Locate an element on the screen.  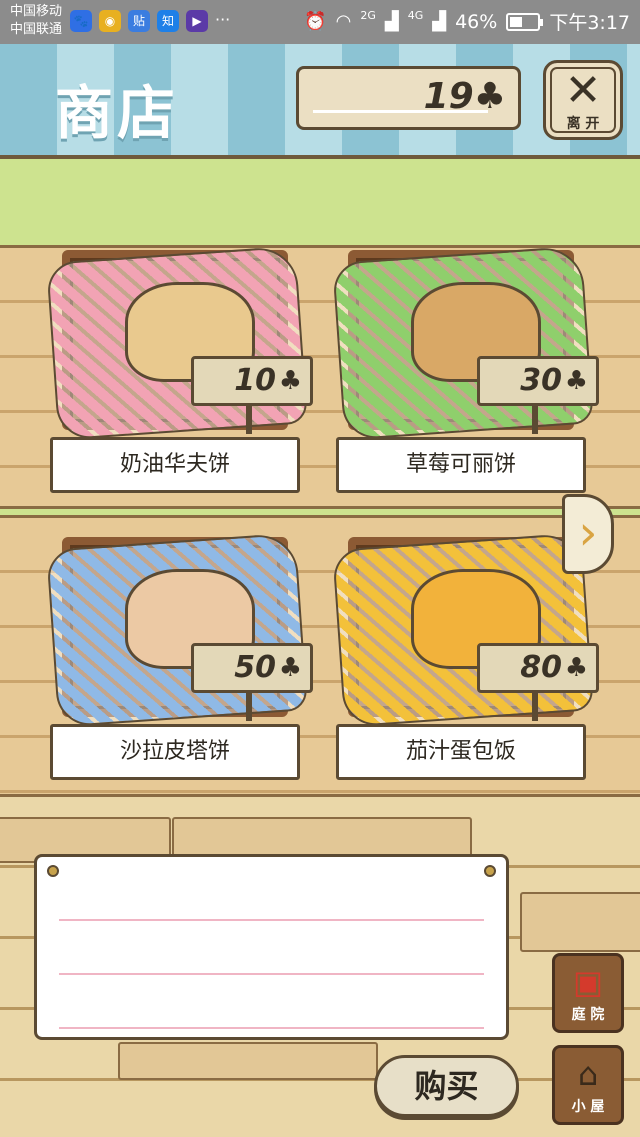
leave-label: 离 开 is located at coordinates (583, 124).